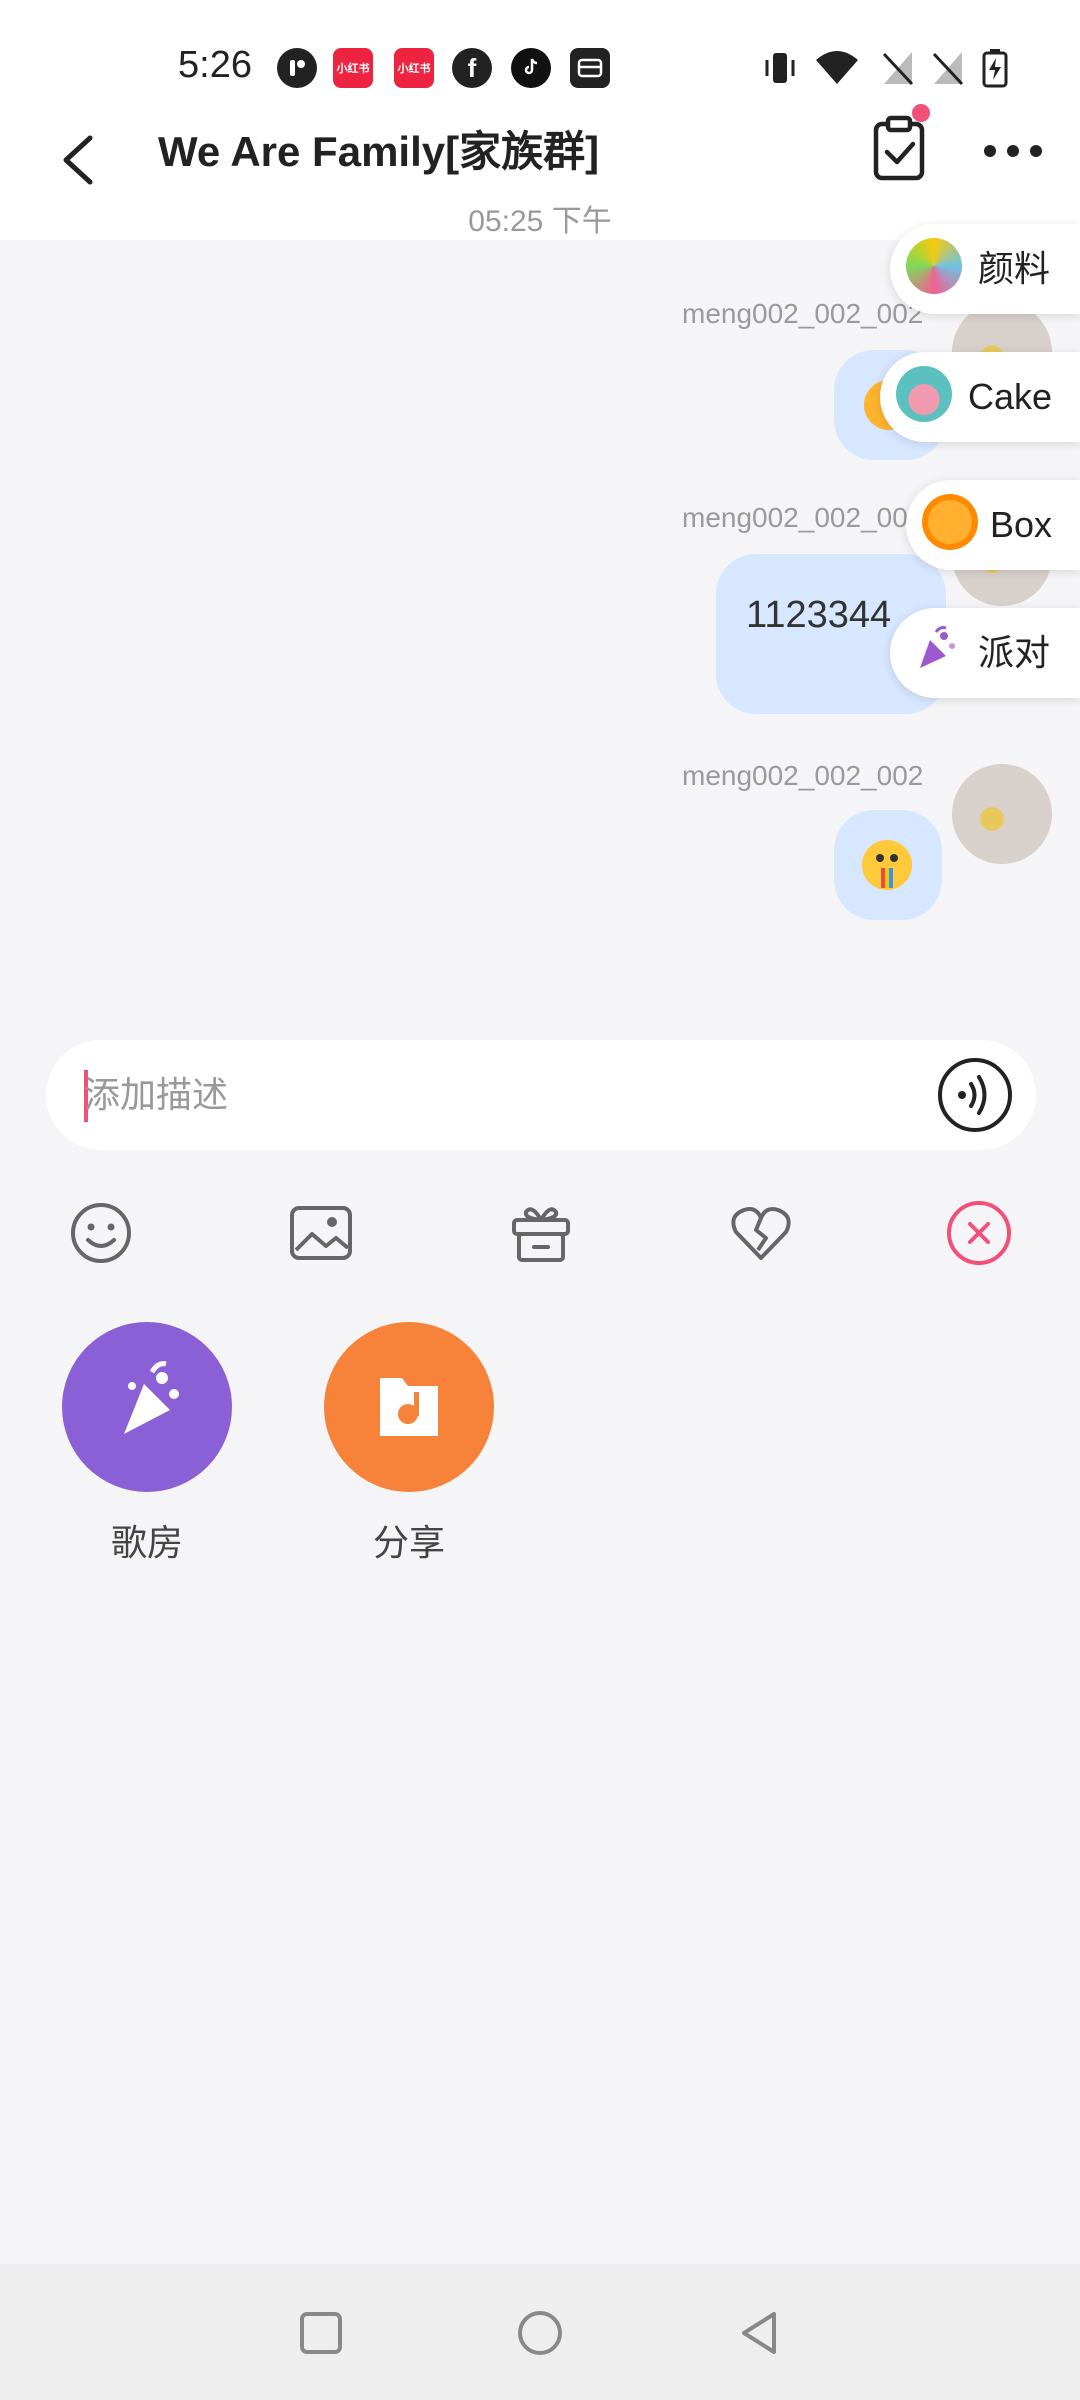 The image size is (1080, 2400). What do you see at coordinates (590, 68) in the screenshot?
I see `inbox-app-icon` at bounding box center [590, 68].